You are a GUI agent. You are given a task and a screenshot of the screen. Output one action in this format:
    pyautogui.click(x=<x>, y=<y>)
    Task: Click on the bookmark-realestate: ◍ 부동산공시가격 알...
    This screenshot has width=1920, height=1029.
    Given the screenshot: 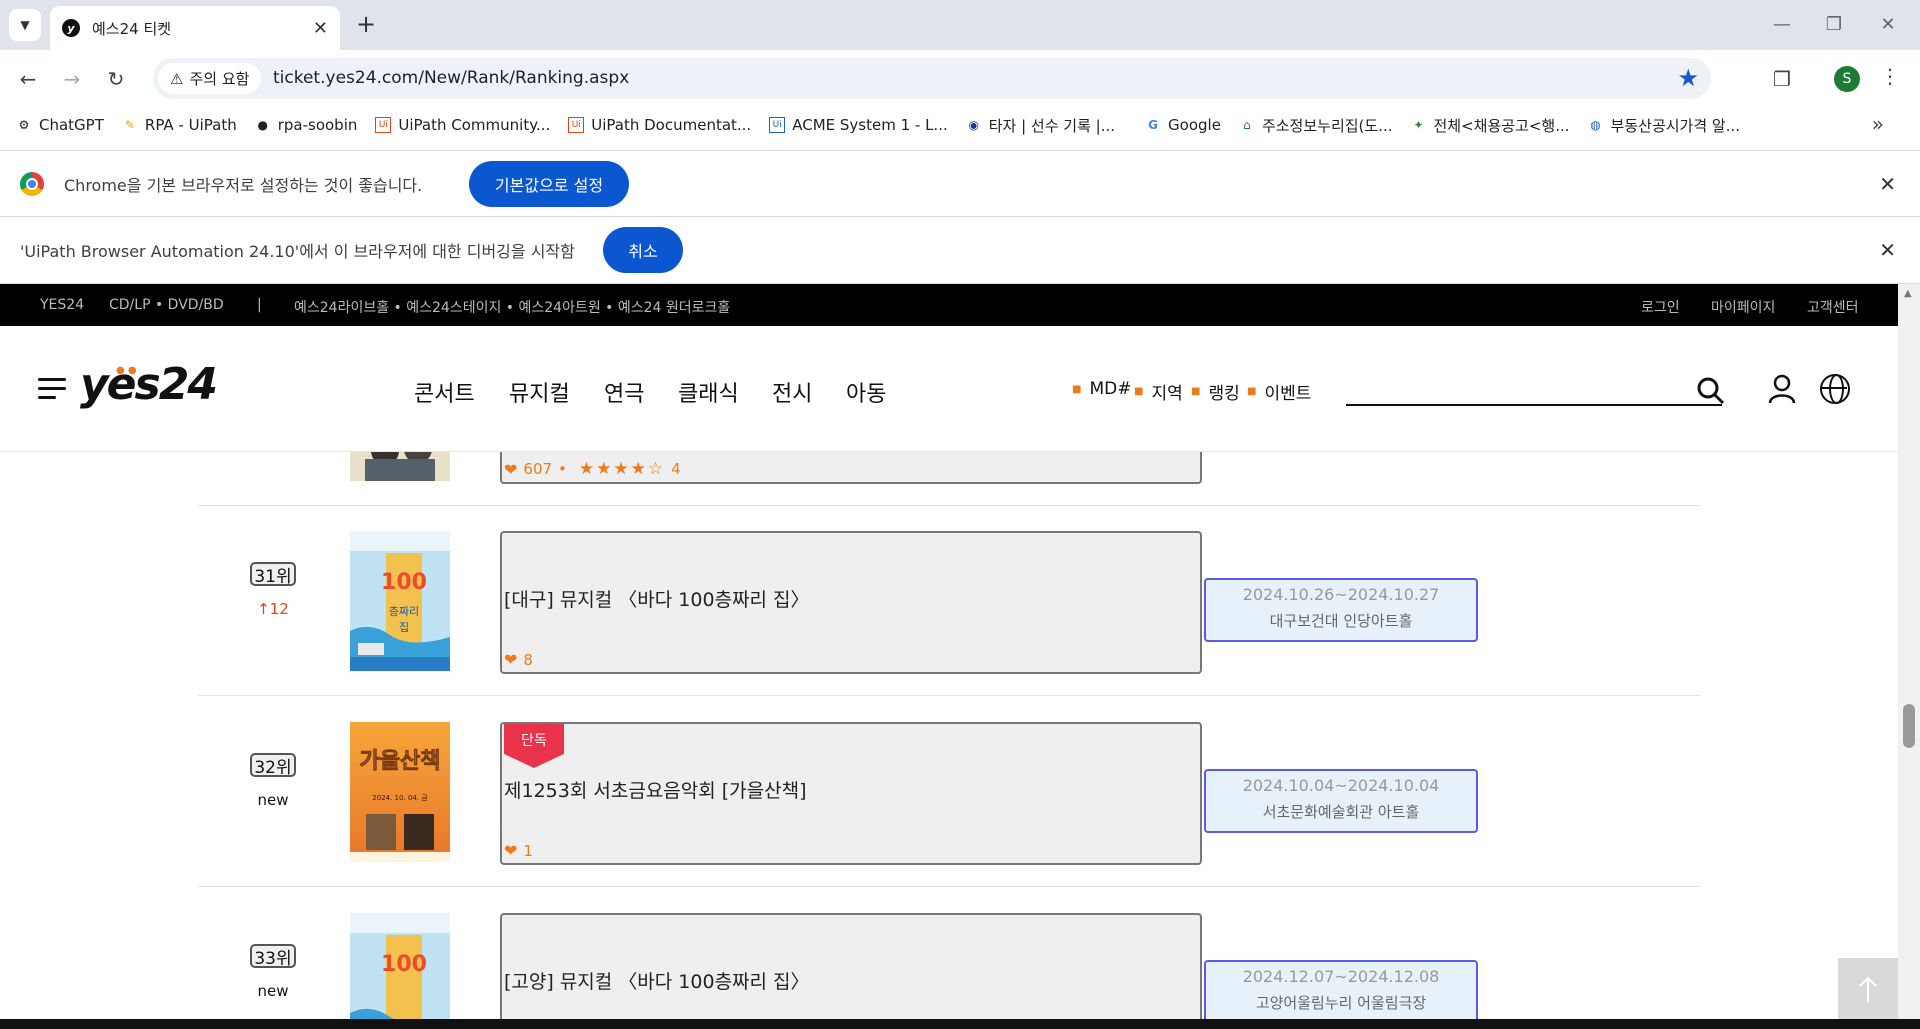 What is the action you would take?
    pyautogui.click(x=1664, y=125)
    